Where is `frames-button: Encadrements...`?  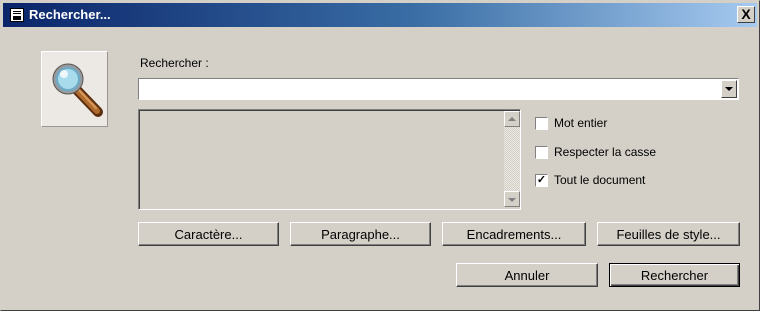 frames-button: Encadrements... is located at coordinates (514, 234).